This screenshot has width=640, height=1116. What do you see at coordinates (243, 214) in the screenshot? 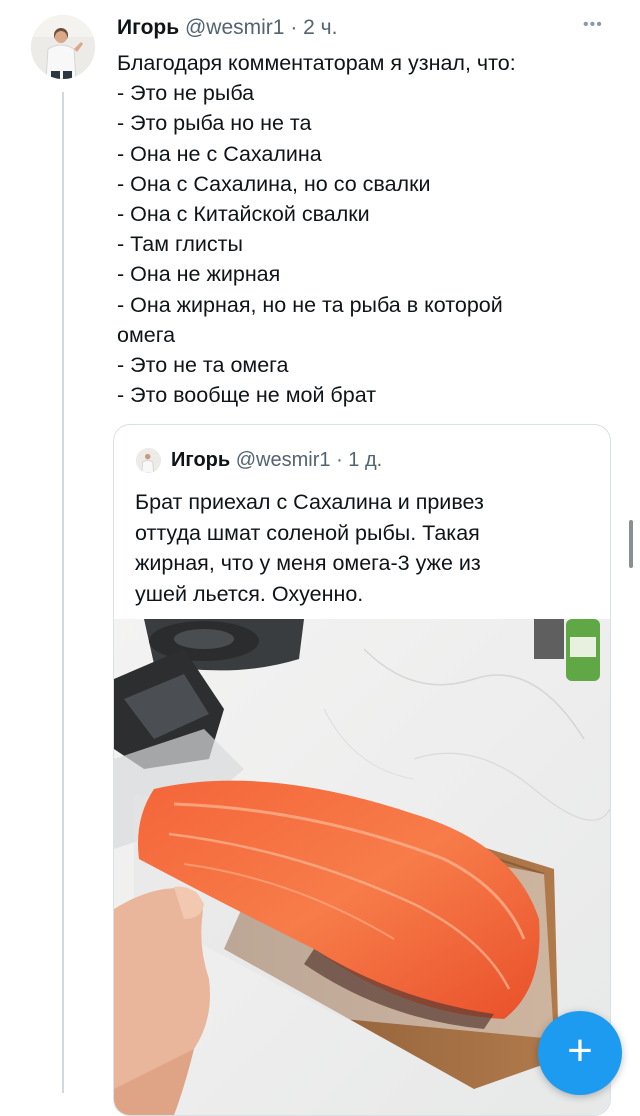
I see `tweet-line: - Она с Китайской свалки` at bounding box center [243, 214].